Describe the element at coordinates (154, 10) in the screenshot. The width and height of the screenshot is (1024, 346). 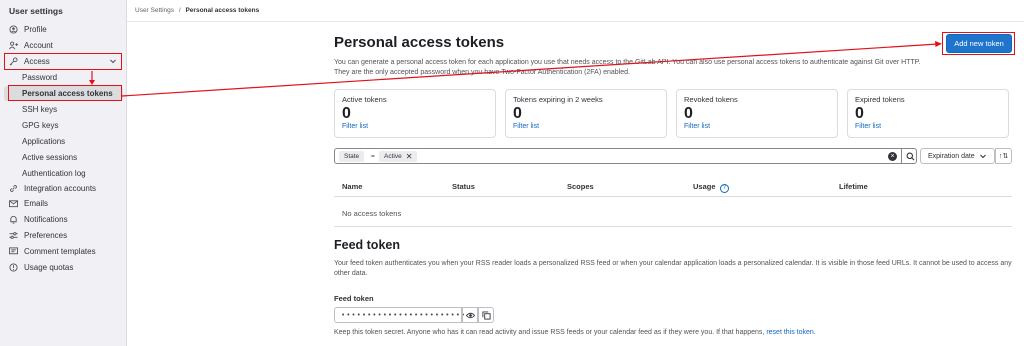
I see `breadcrumb-parent: User Settings` at that location.